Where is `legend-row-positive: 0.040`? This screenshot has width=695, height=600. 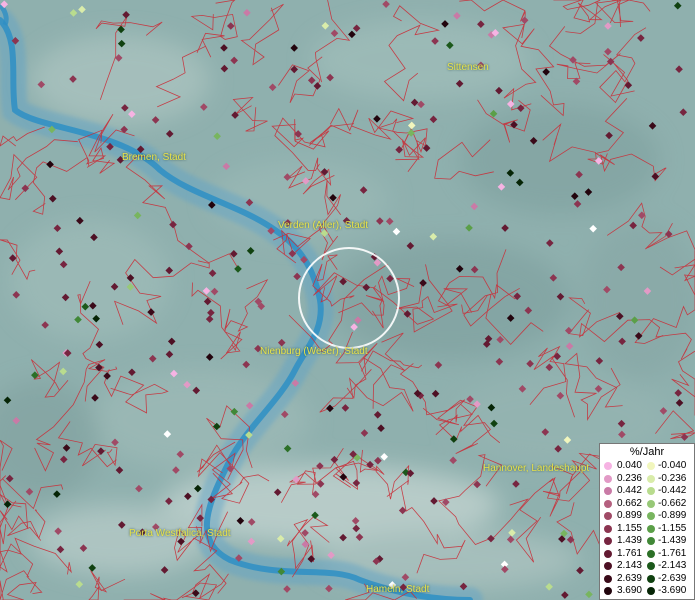 legend-row-positive: 0.040 is located at coordinates (623, 466).